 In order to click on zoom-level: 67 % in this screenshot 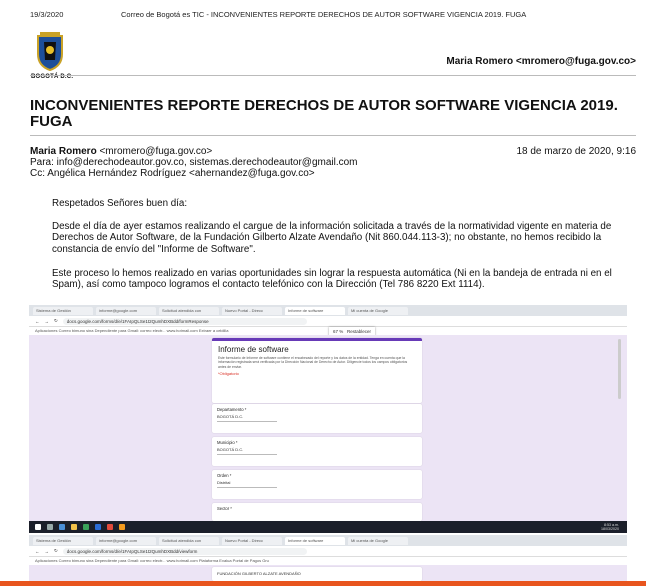, I will do `click(338, 331)`.